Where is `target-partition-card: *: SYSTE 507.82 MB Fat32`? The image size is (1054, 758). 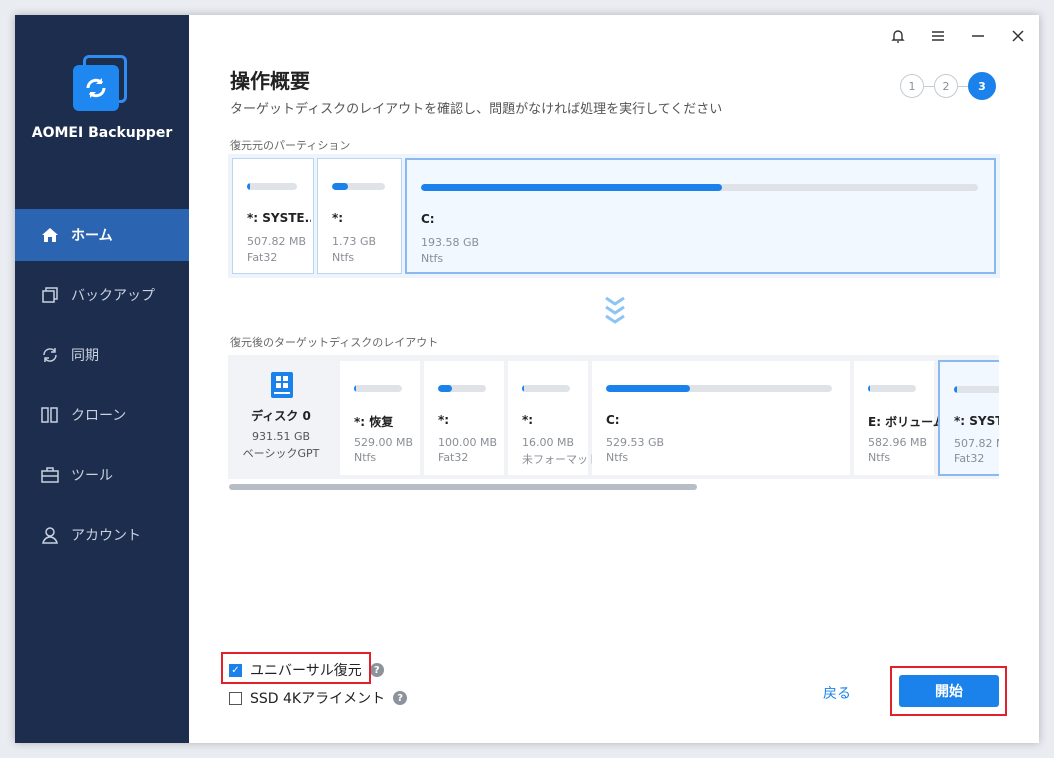 target-partition-card: *: SYSTE 507.82 MB Fat32 is located at coordinates (968, 418).